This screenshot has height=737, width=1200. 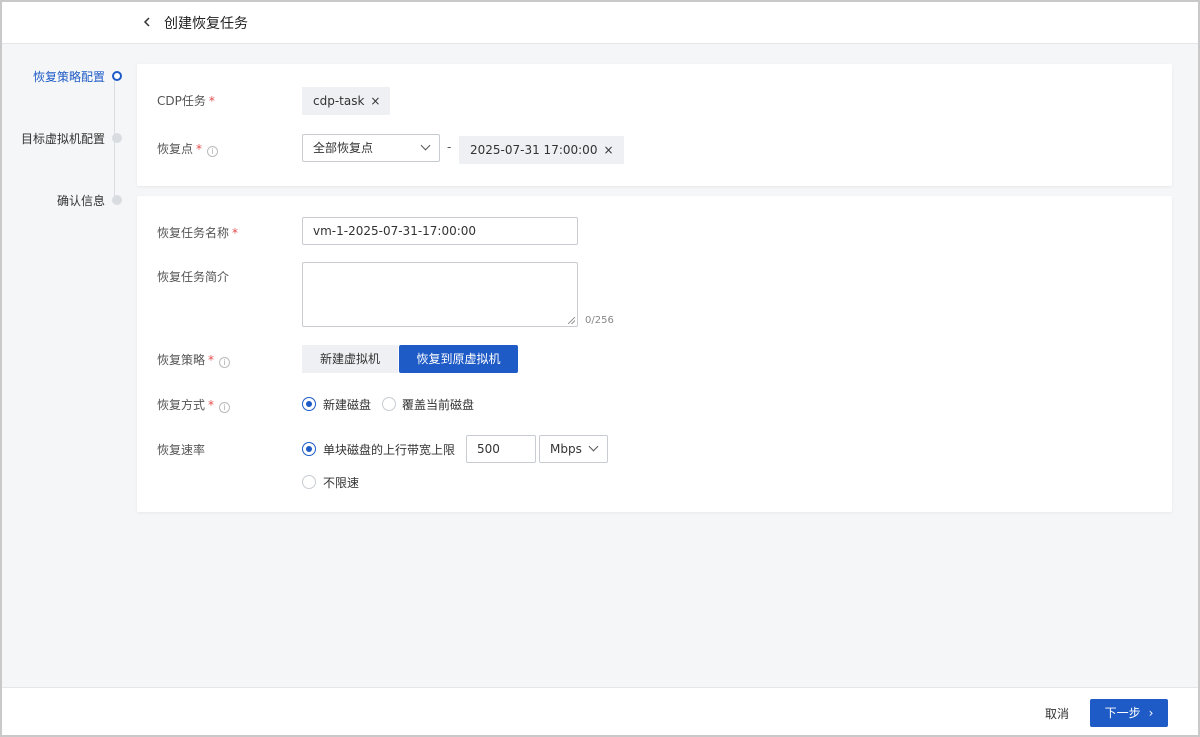 What do you see at coordinates (501, 449) in the screenshot?
I see `rate-value-input: 500` at bounding box center [501, 449].